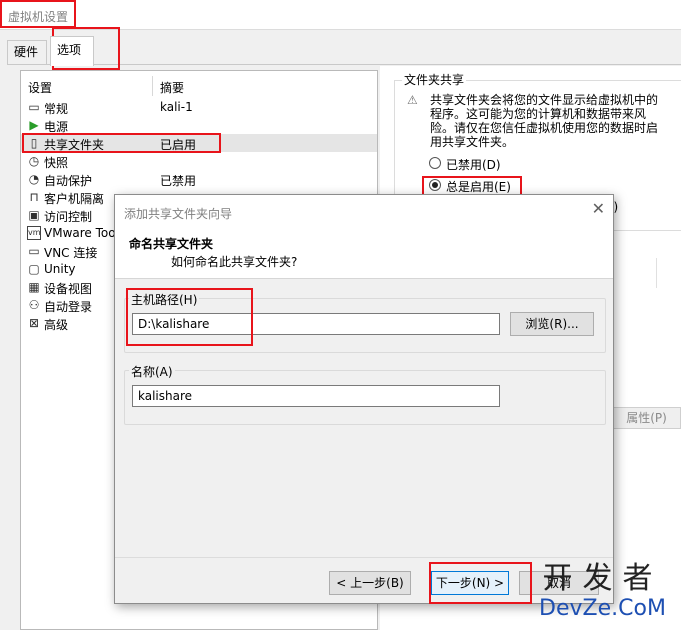  I want to click on tab-strip-divider, so click(344, 64).